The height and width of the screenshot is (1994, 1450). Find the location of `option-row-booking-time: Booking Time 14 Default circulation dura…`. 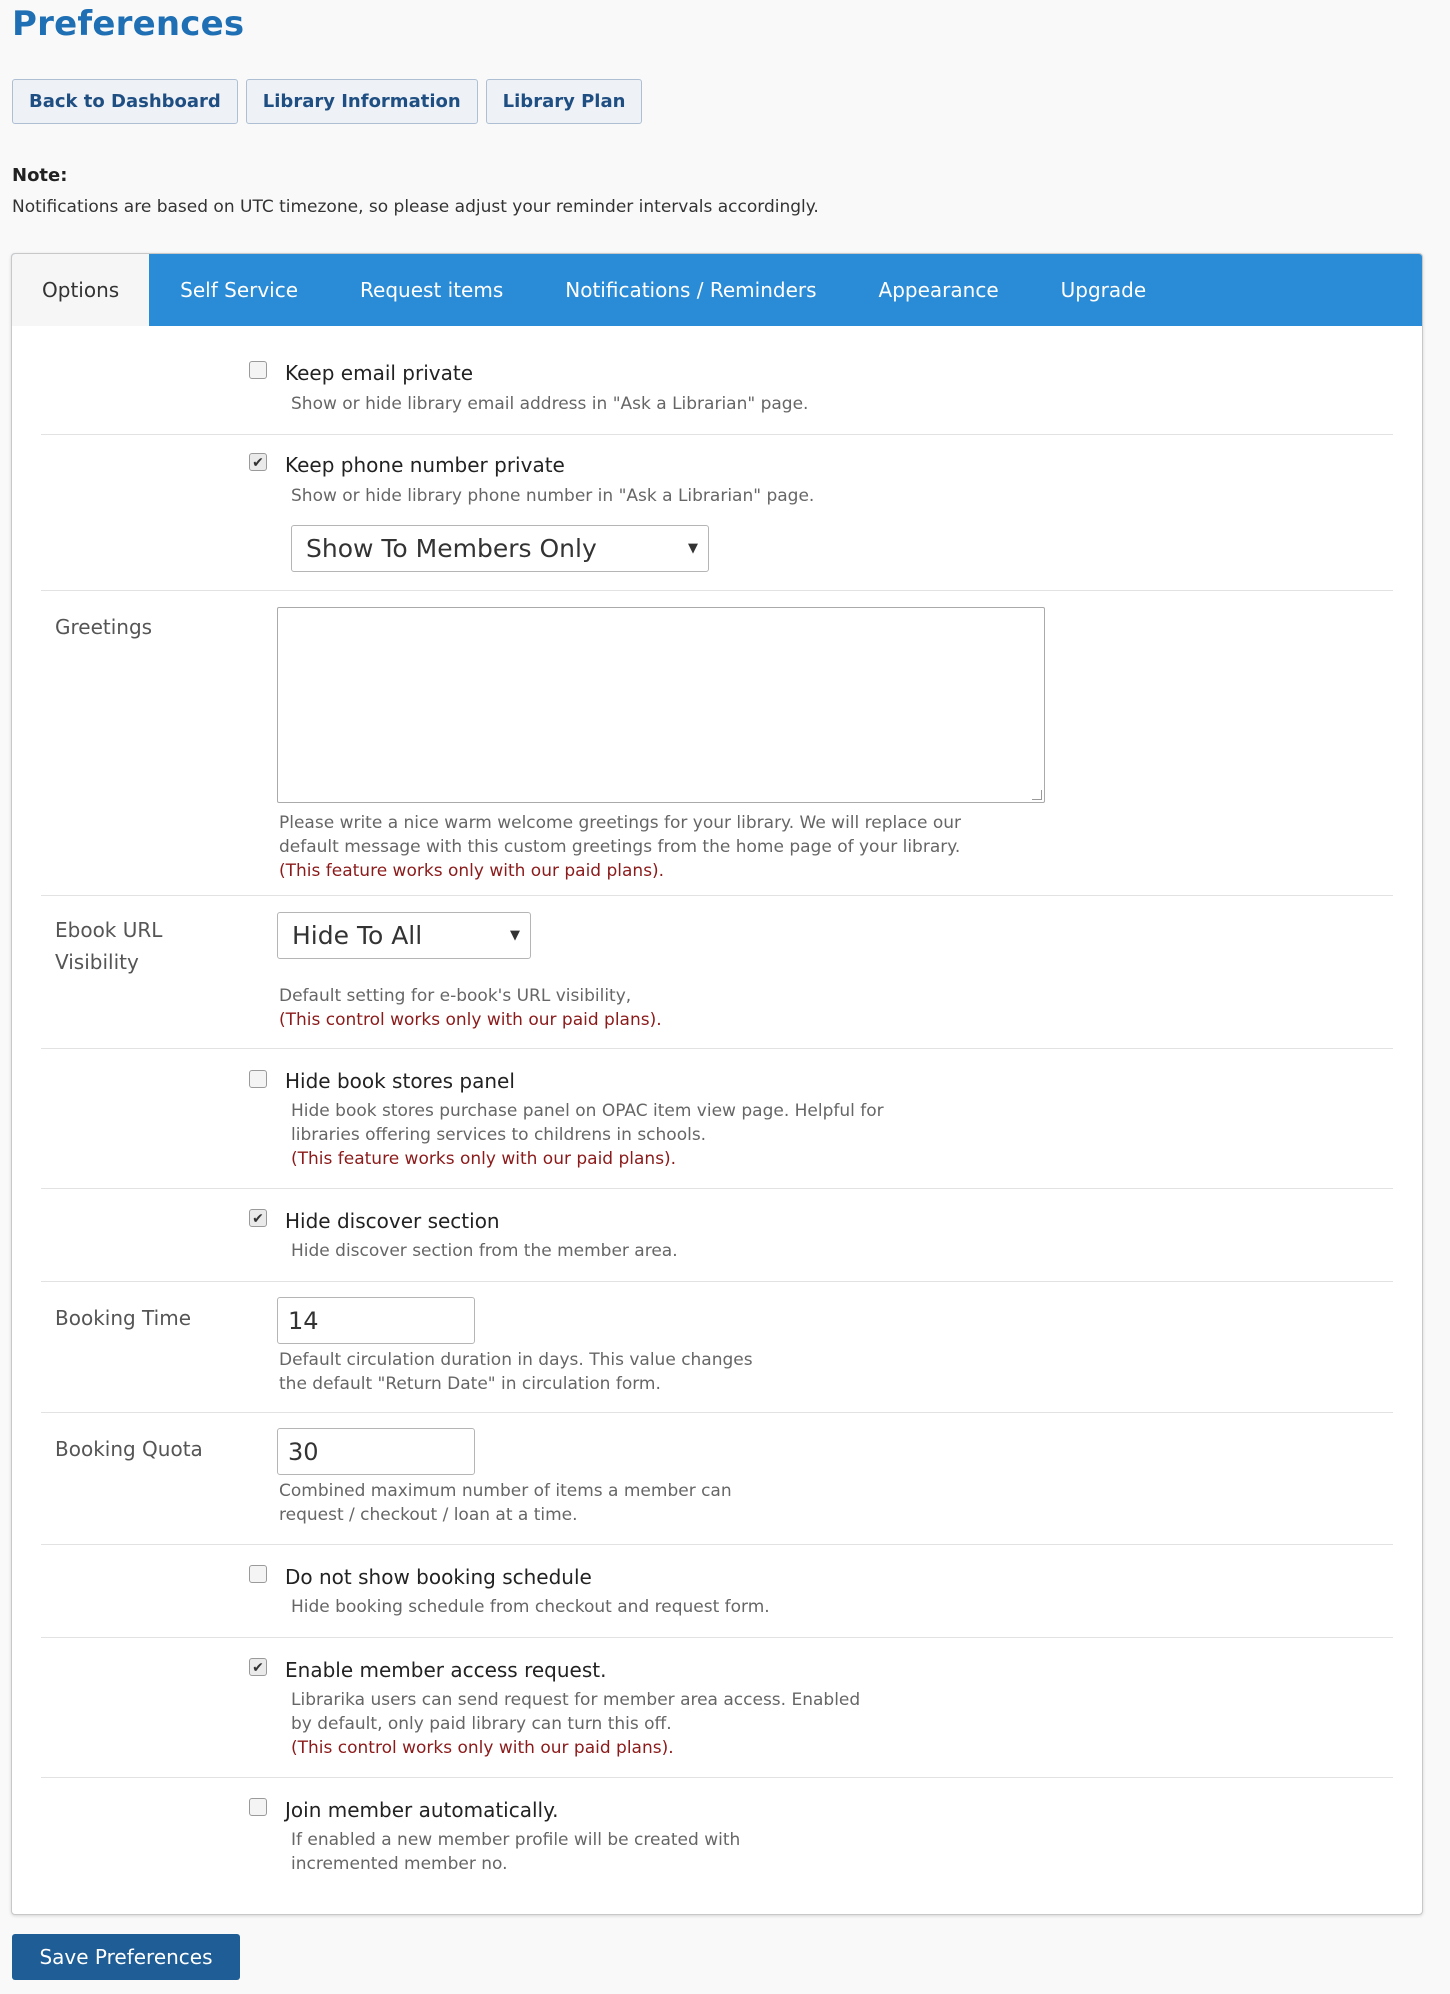

option-row-booking-time: Booking Time 14 Default circulation dura… is located at coordinates (717, 1347).